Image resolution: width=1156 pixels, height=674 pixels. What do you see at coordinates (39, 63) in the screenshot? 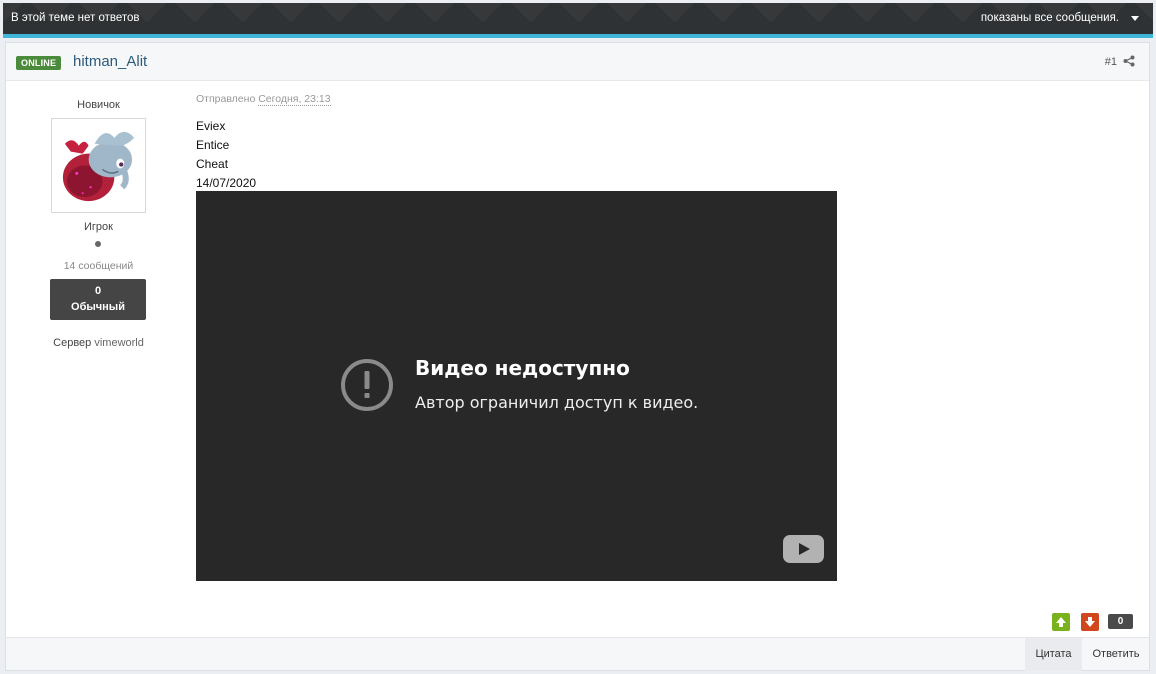
I see `online-status-badge: ONLINE` at bounding box center [39, 63].